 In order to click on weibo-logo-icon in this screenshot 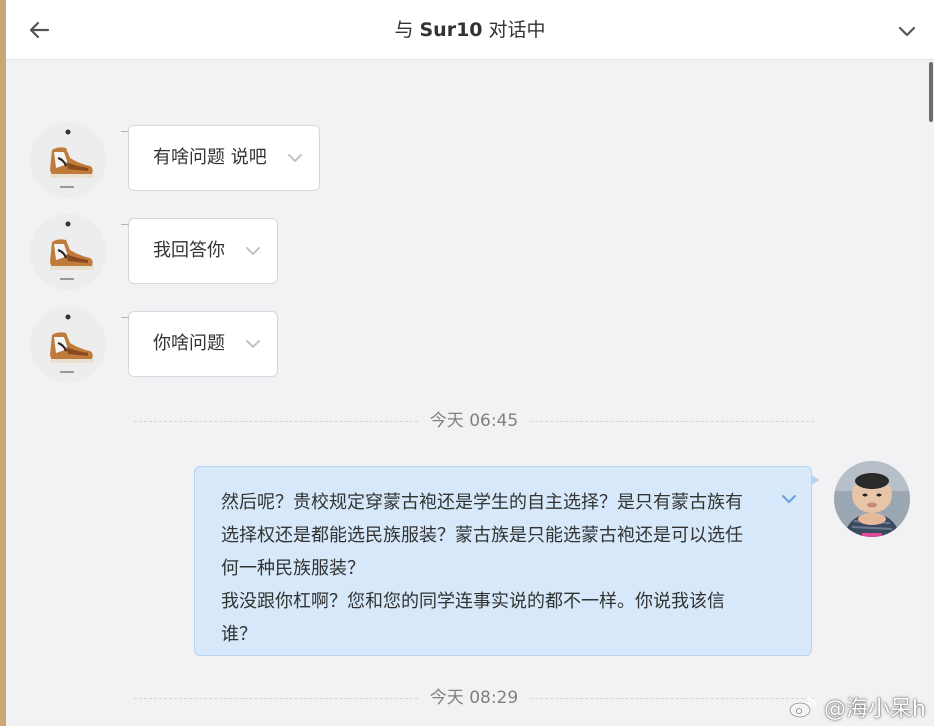, I will do `click(802, 708)`.